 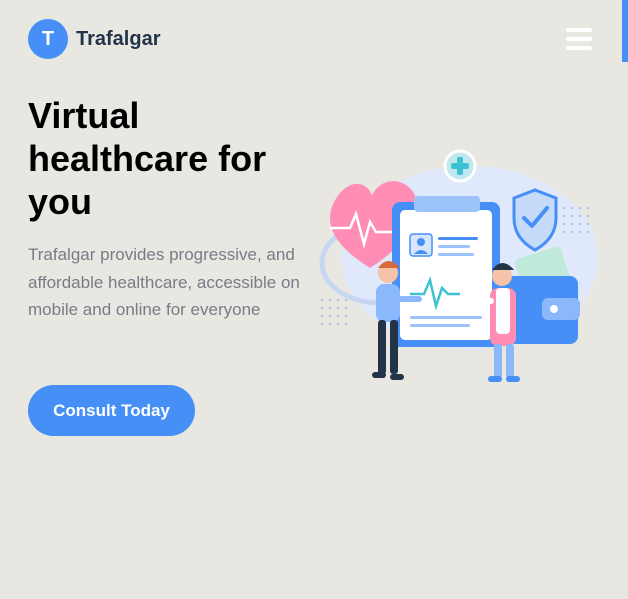 I want to click on hero-headline: Virtual healthcare for you, so click(x=147, y=158).